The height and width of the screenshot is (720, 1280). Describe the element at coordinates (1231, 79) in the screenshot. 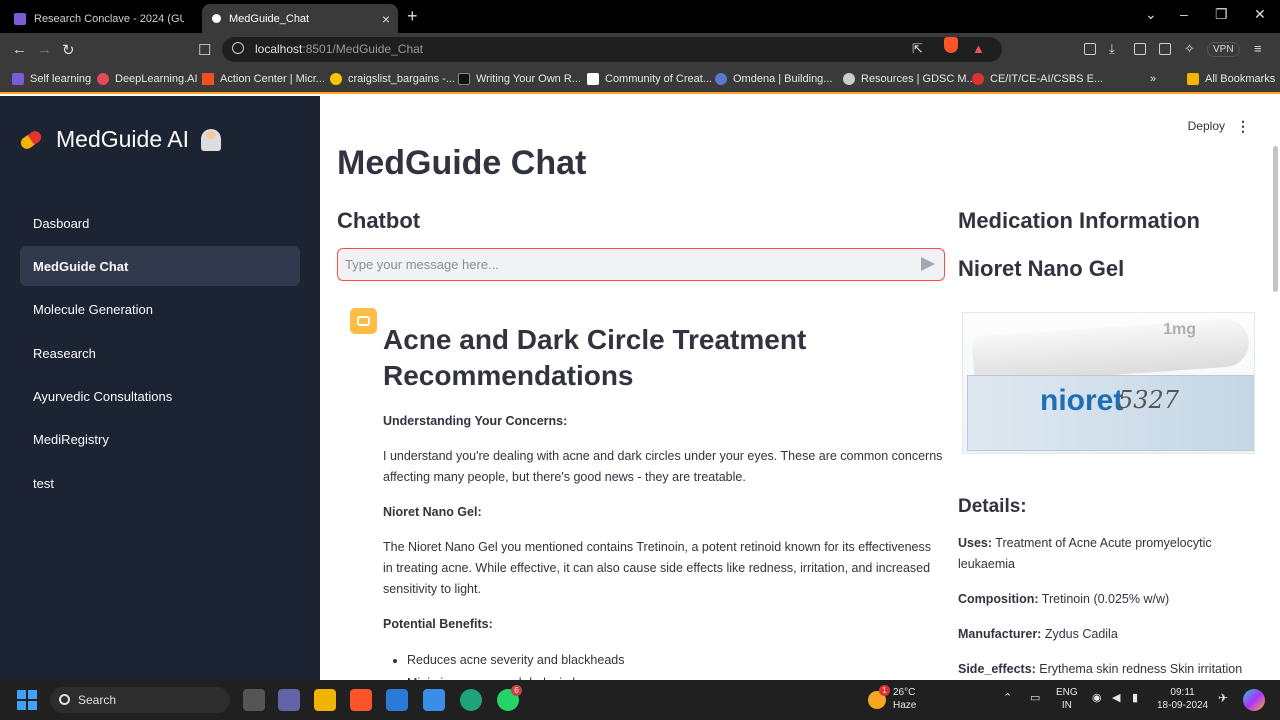

I see `all-bookmarks: All Bookmarks` at that location.